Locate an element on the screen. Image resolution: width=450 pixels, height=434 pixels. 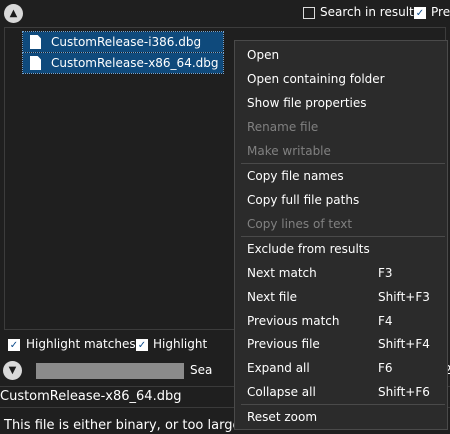
expand-down-button: ▼ is located at coordinates (12, 370).